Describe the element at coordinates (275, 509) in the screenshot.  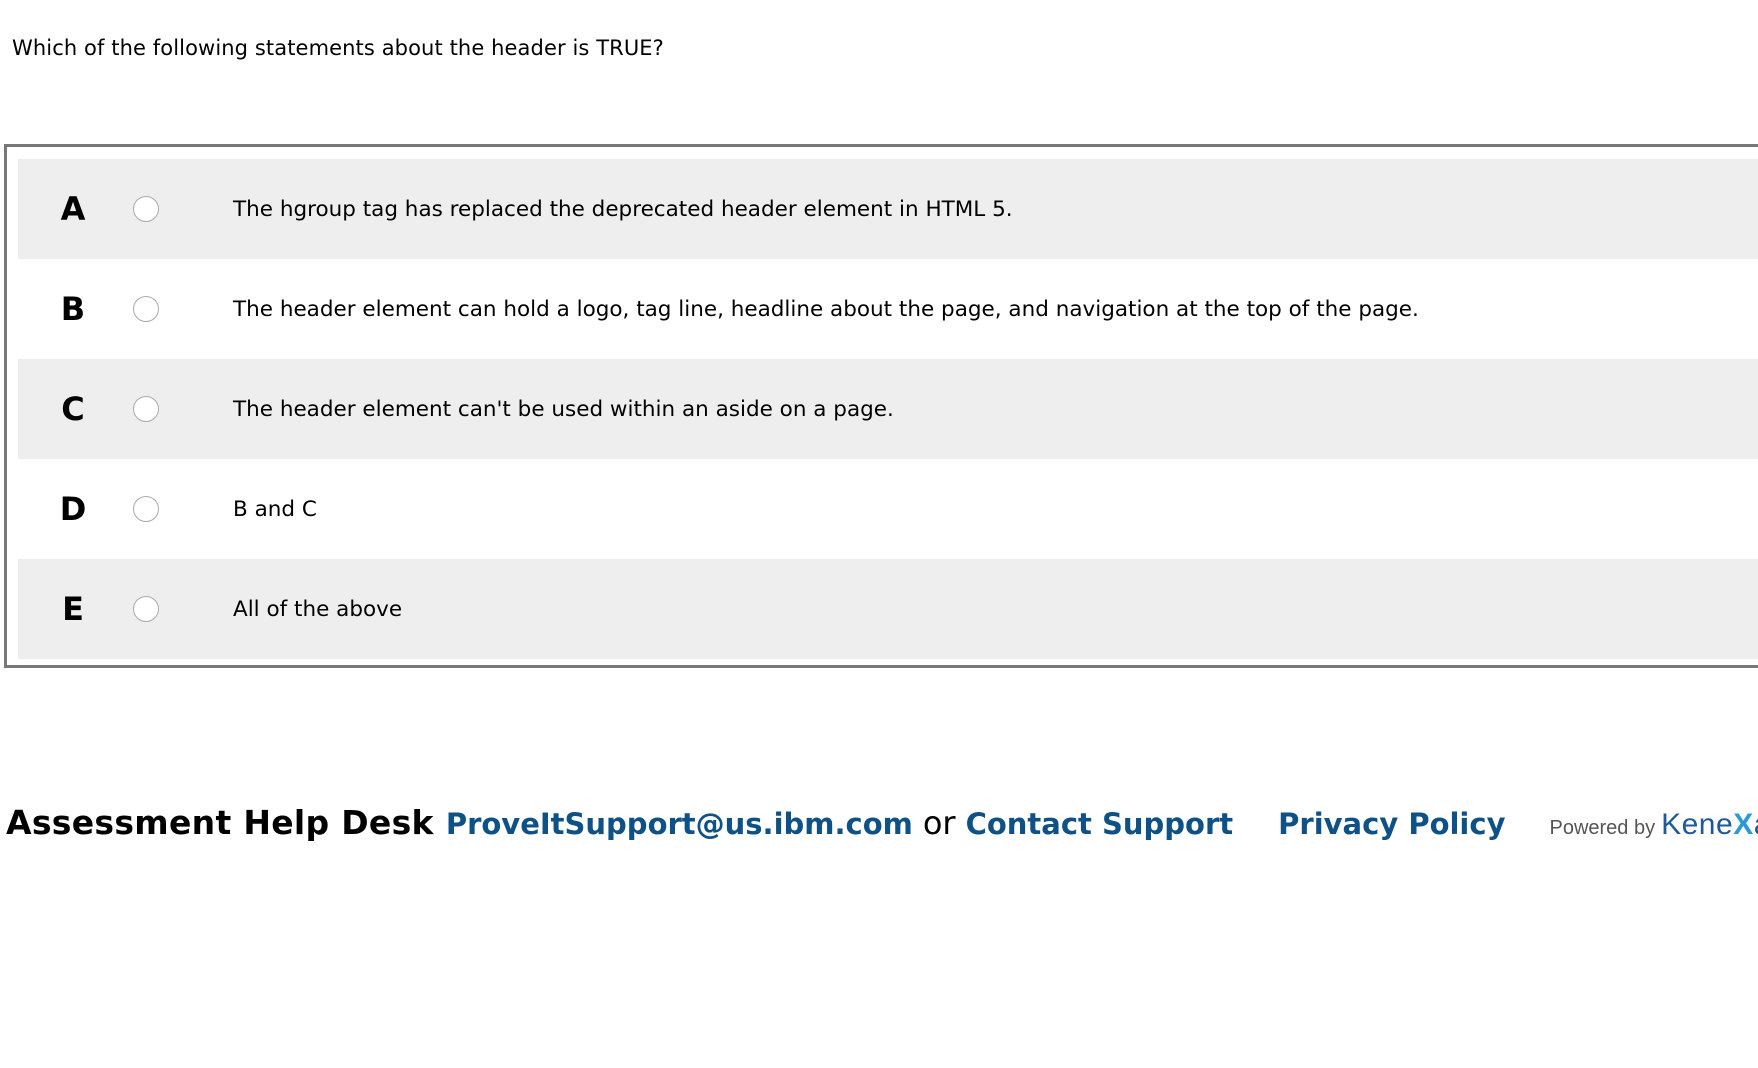
I see `option-text: B and C` at that location.